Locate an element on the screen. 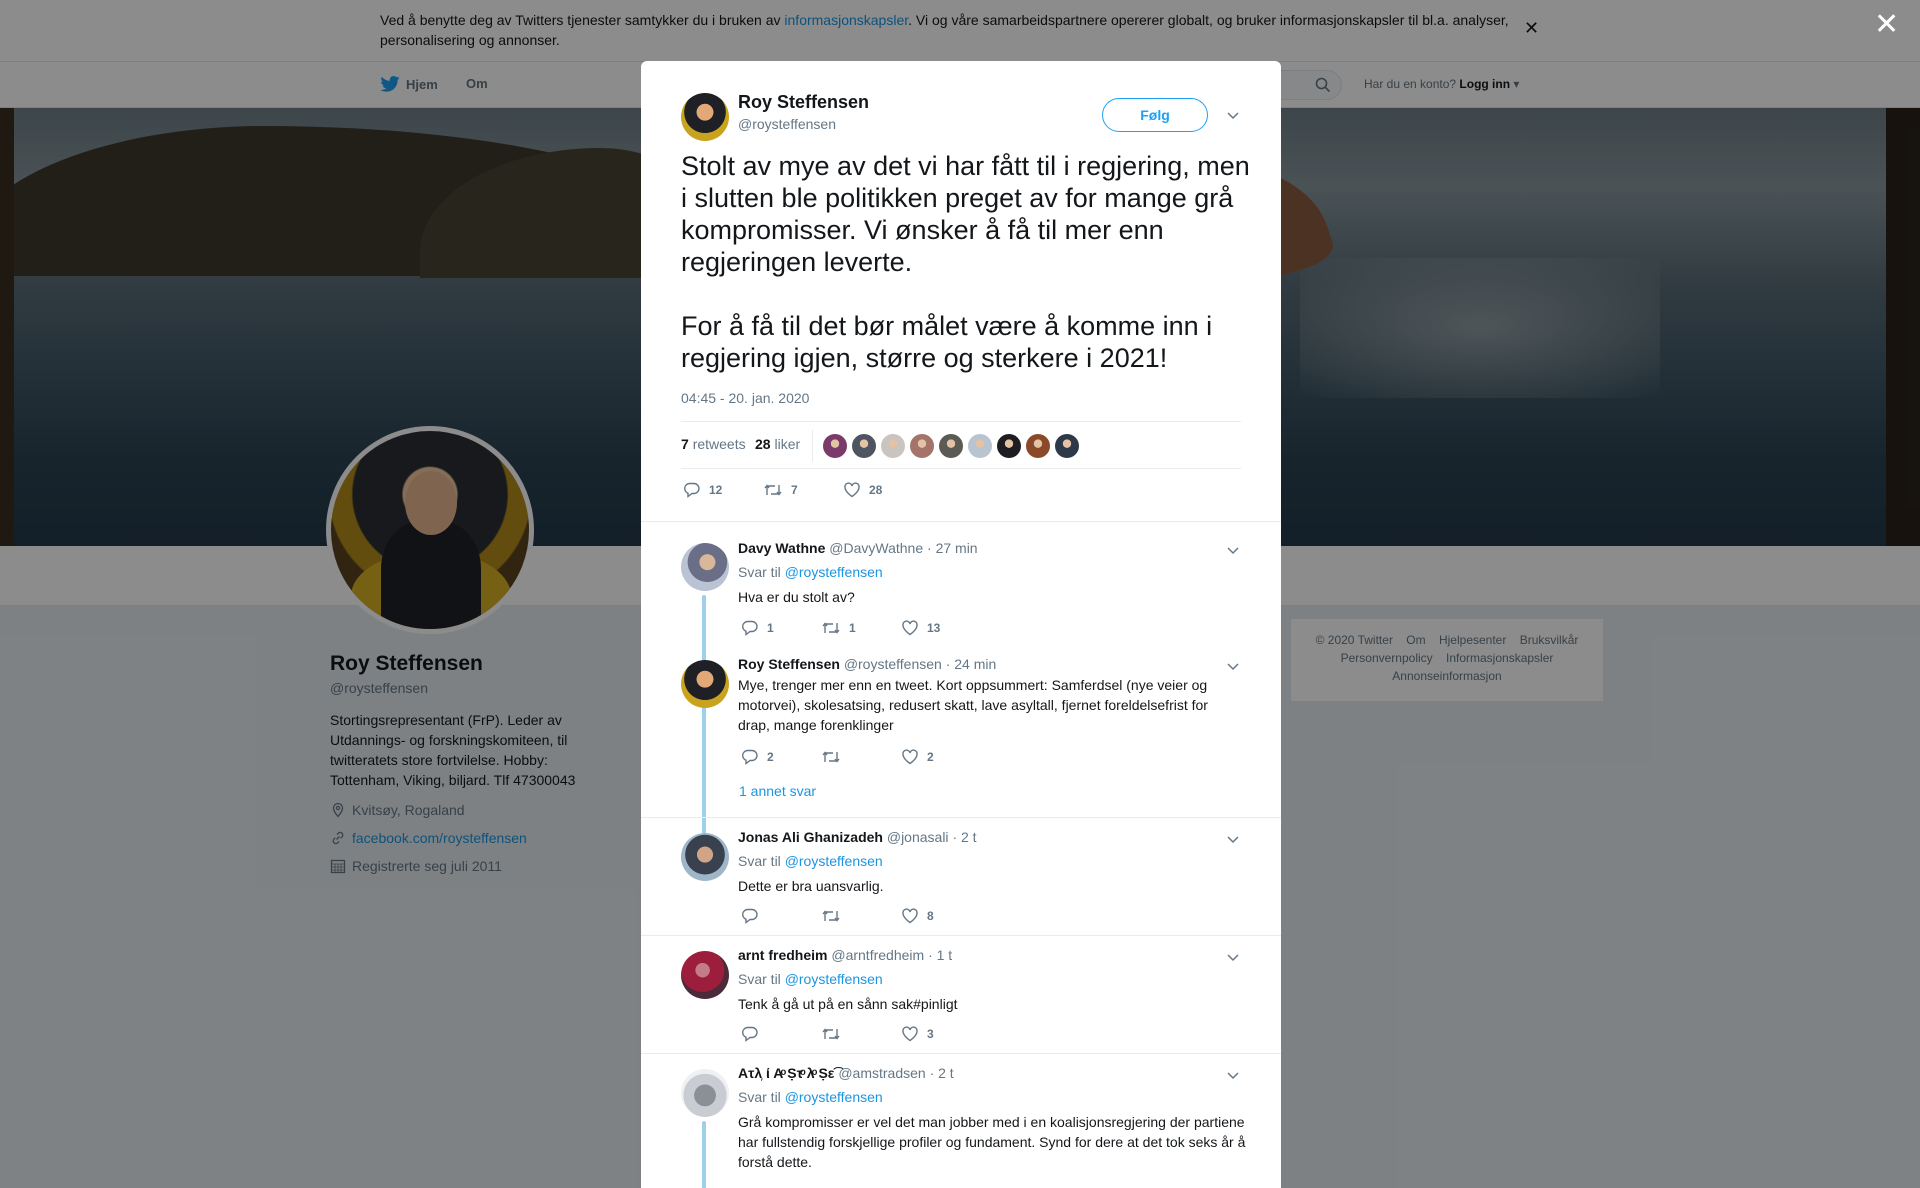  reply-header: Jonas Ali Ghanizadeh @jonasali · 2 t is located at coordinates (857, 837).